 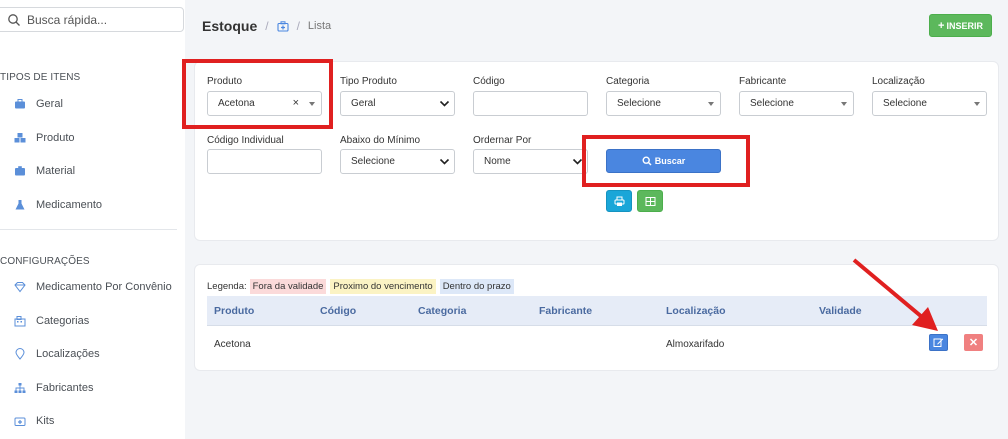 What do you see at coordinates (20, 205) in the screenshot?
I see `flask-icon` at bounding box center [20, 205].